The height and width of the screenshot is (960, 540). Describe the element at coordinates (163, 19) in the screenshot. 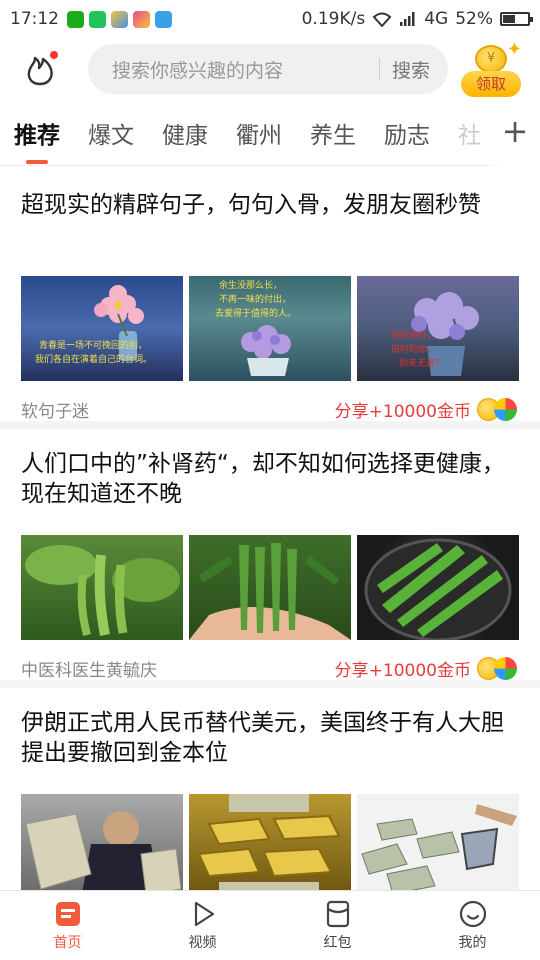

I see `scan-icon` at that location.